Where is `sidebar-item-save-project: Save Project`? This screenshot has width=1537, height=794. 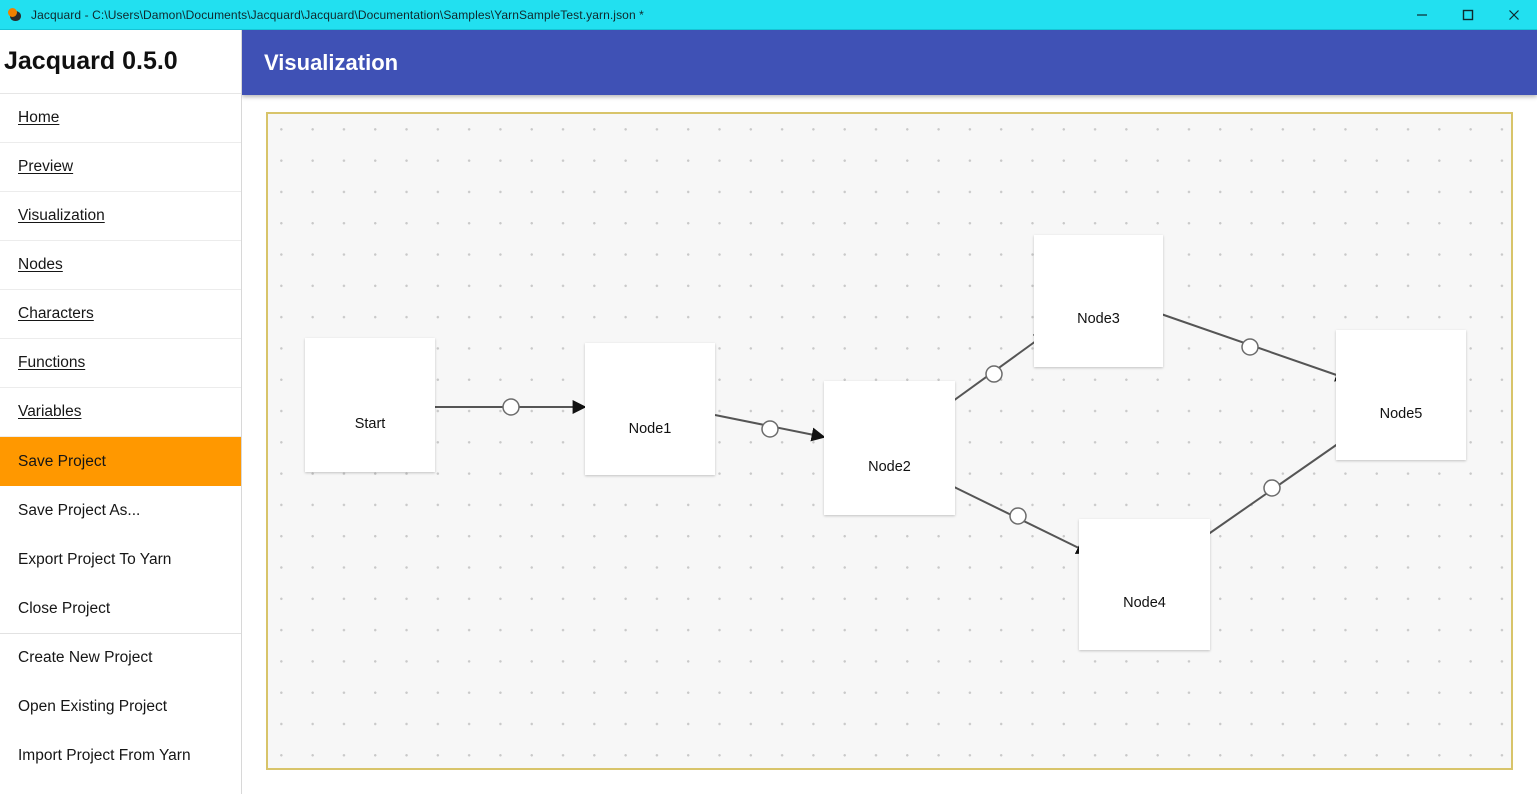
sidebar-item-save-project: Save Project is located at coordinates (120, 461).